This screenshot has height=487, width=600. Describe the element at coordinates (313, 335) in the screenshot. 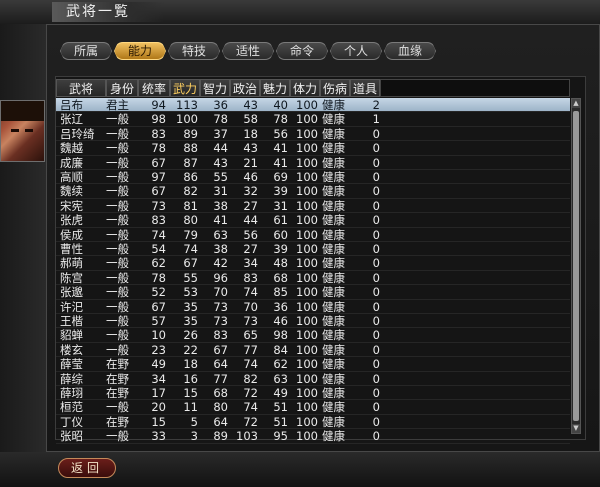

I see `table-row: 貂蝉 一般 10 26 83 65 98 100 健康 0` at that location.